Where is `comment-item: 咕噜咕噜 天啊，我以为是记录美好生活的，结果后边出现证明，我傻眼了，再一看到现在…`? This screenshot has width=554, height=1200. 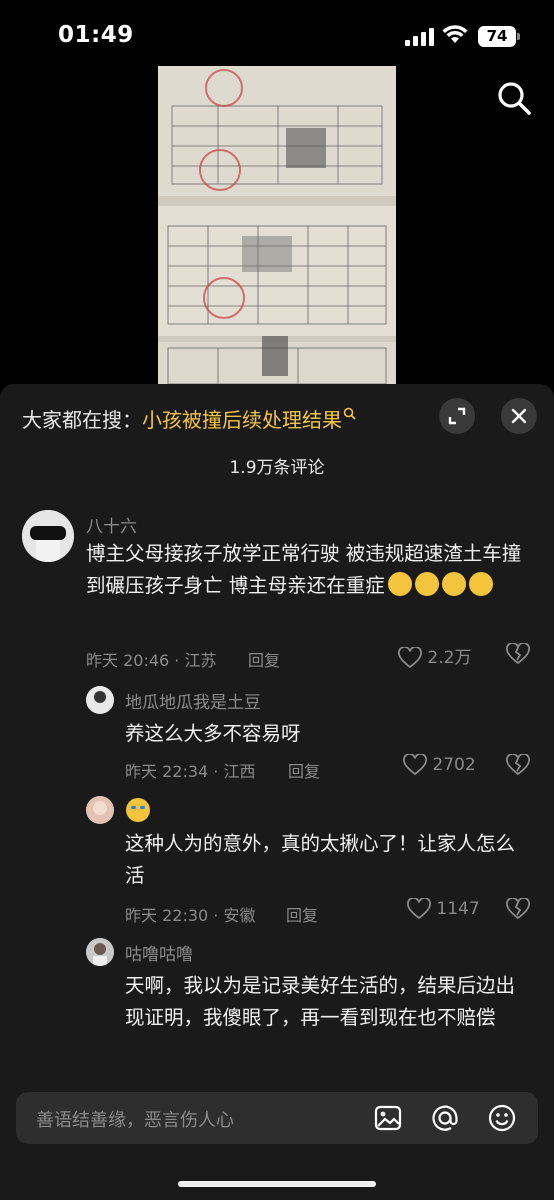
comment-item: 咕噜咕噜 天啊，我以为是记录美好生活的，结果后边出现证明，我傻眼了，再一看到现在… is located at coordinates (277, 1011).